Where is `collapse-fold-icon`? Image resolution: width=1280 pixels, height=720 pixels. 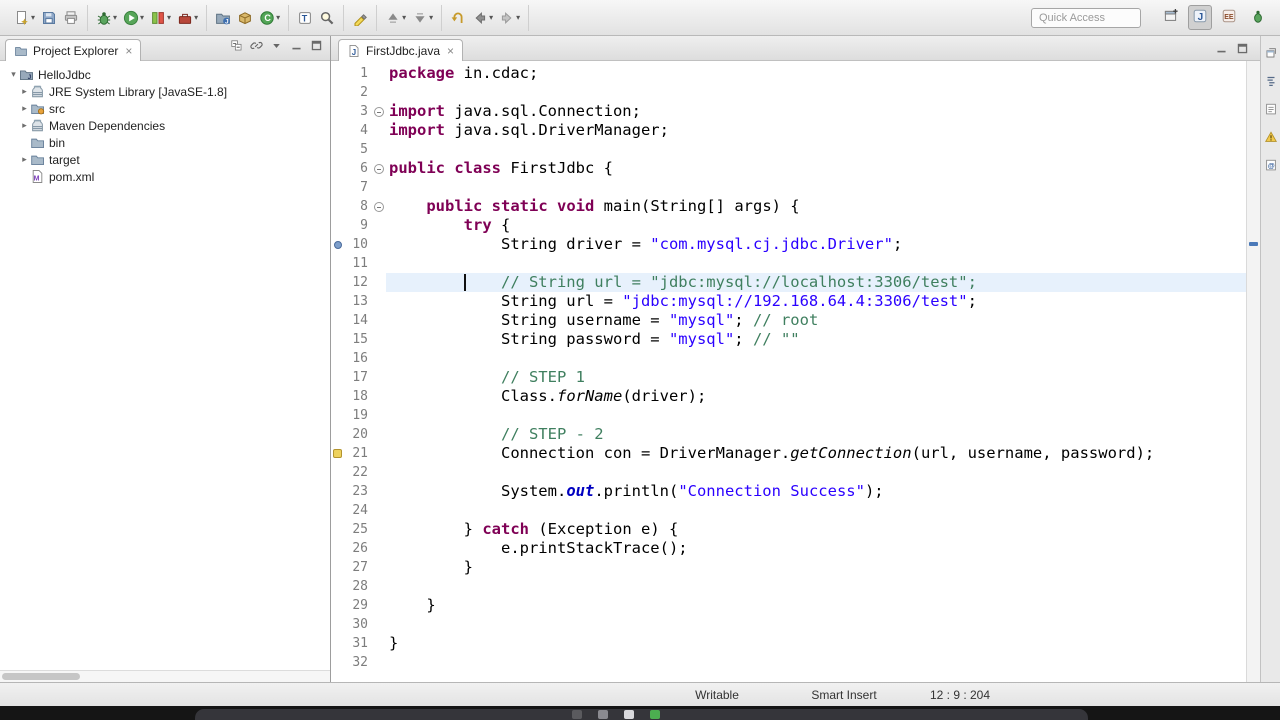 collapse-fold-icon is located at coordinates (378, 168).